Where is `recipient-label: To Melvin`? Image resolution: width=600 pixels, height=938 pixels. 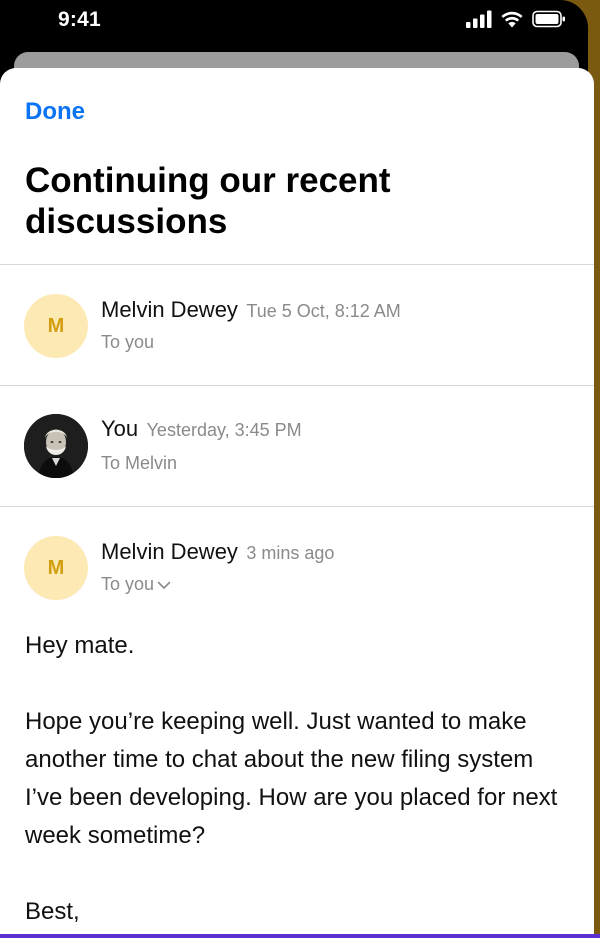
recipient-label: To Melvin is located at coordinates (139, 463).